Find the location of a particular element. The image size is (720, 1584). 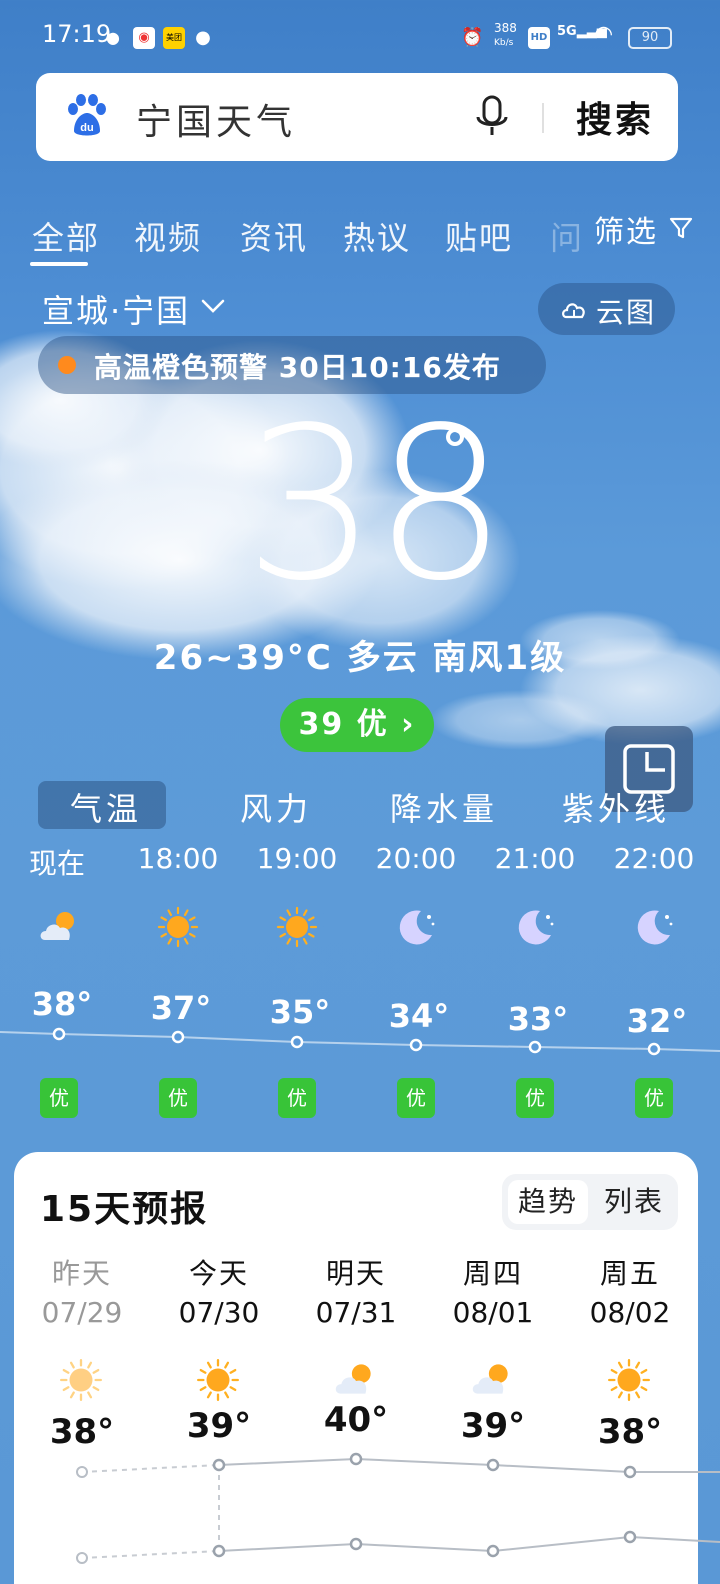

hd-icon: HD is located at coordinates (539, 38).